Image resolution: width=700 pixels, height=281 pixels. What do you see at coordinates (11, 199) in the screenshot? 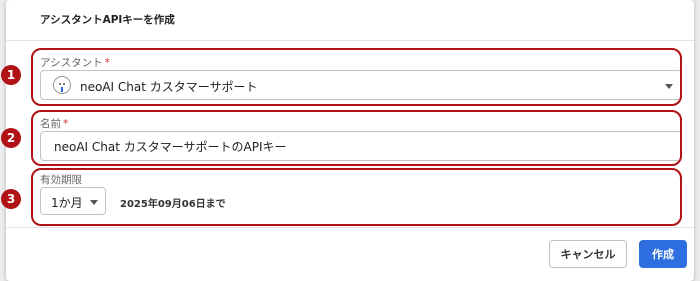
I see `annotation-badge-3: 3` at bounding box center [11, 199].